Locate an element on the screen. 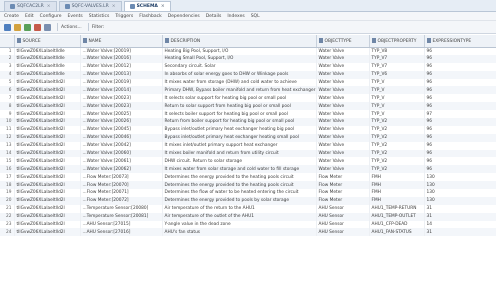 The width and height of the screenshot is (496, 307). cell-expressiontype: 130 is located at coordinates (460, 200).